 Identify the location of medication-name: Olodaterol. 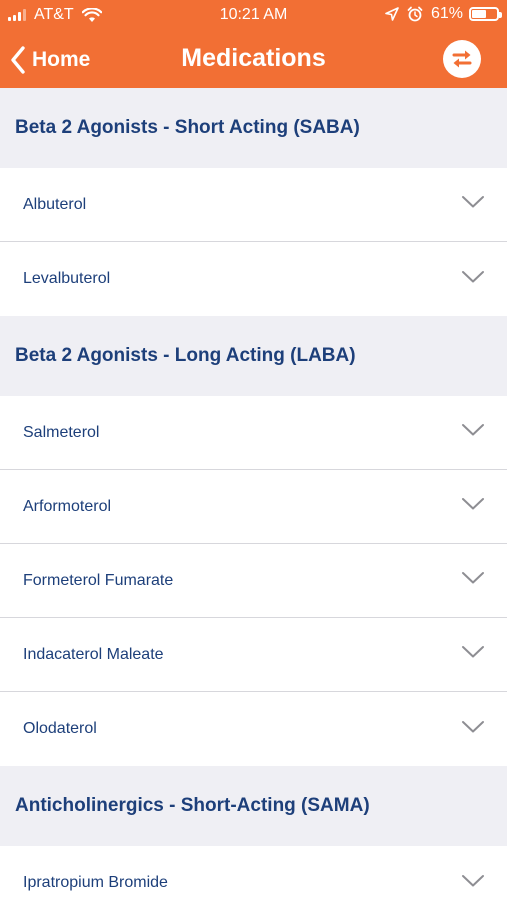
(60, 728).